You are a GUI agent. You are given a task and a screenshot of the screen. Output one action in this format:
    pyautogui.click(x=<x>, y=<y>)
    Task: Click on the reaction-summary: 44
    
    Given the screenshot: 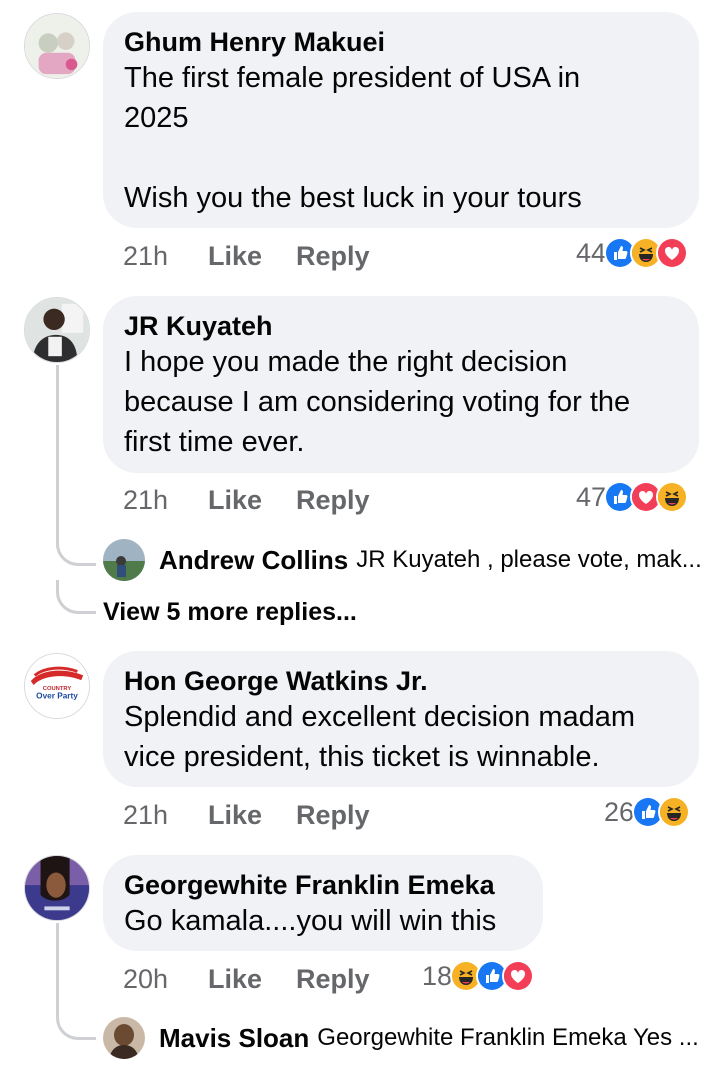 What is the action you would take?
    pyautogui.click(x=632, y=253)
    